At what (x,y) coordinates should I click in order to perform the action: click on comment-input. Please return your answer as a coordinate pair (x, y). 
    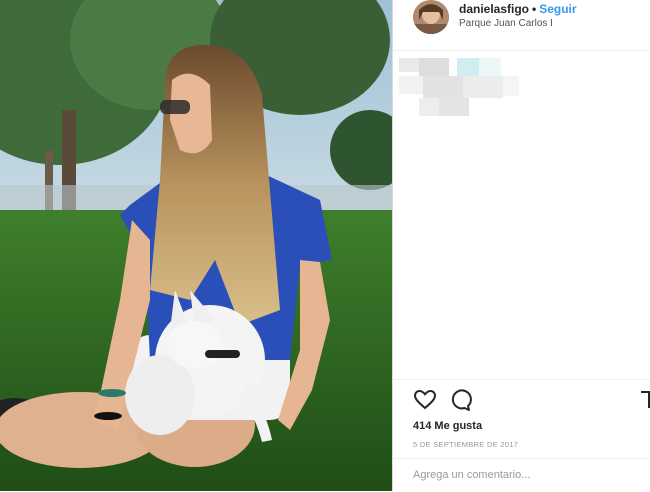
    Looking at the image, I should click on (523, 475).